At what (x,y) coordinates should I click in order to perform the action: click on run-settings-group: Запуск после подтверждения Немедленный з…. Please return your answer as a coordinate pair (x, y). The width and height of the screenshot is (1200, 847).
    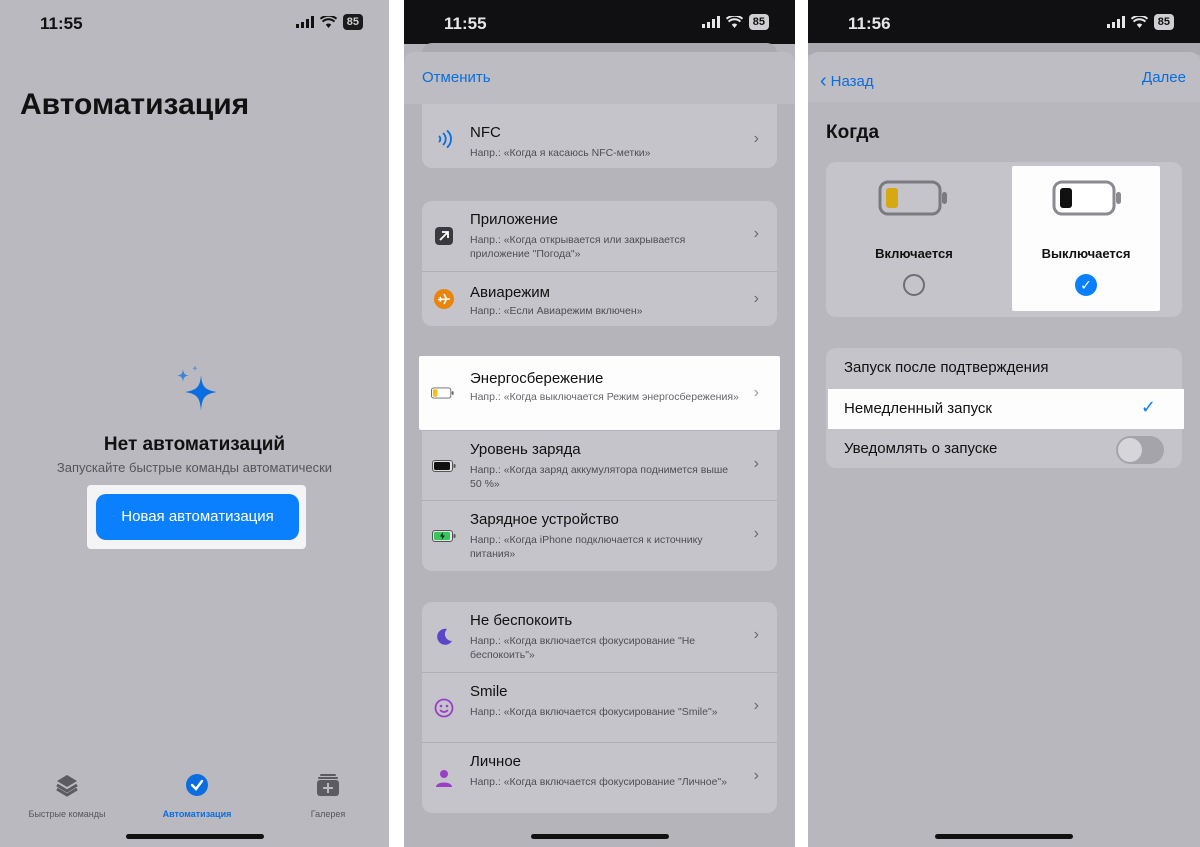
    Looking at the image, I should click on (1005, 408).